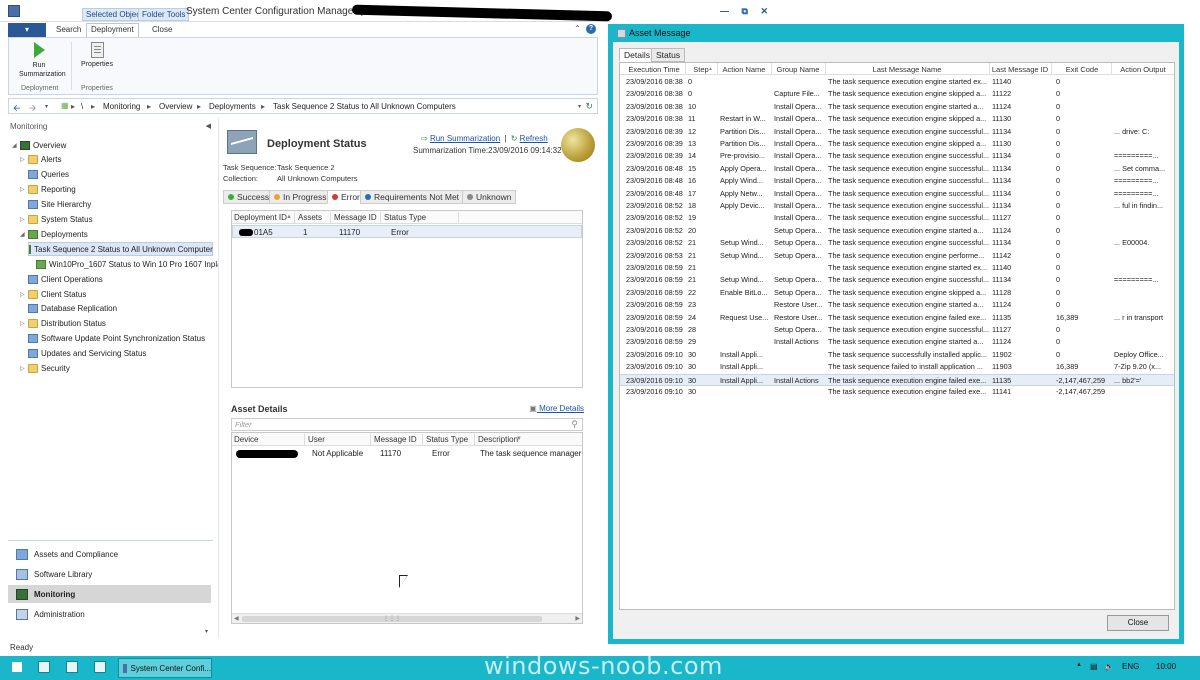 The height and width of the screenshot is (680, 1200). I want to click on close-button: Close, so click(1138, 623).